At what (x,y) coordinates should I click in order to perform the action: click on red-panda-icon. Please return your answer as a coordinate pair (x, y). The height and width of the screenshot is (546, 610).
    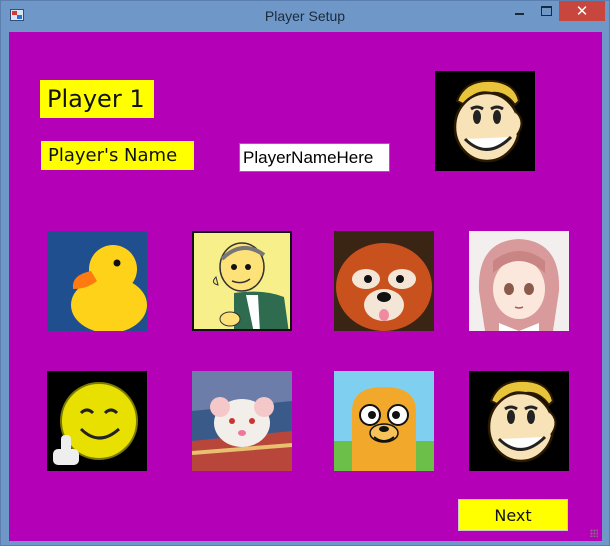
    Looking at the image, I should click on (384, 281).